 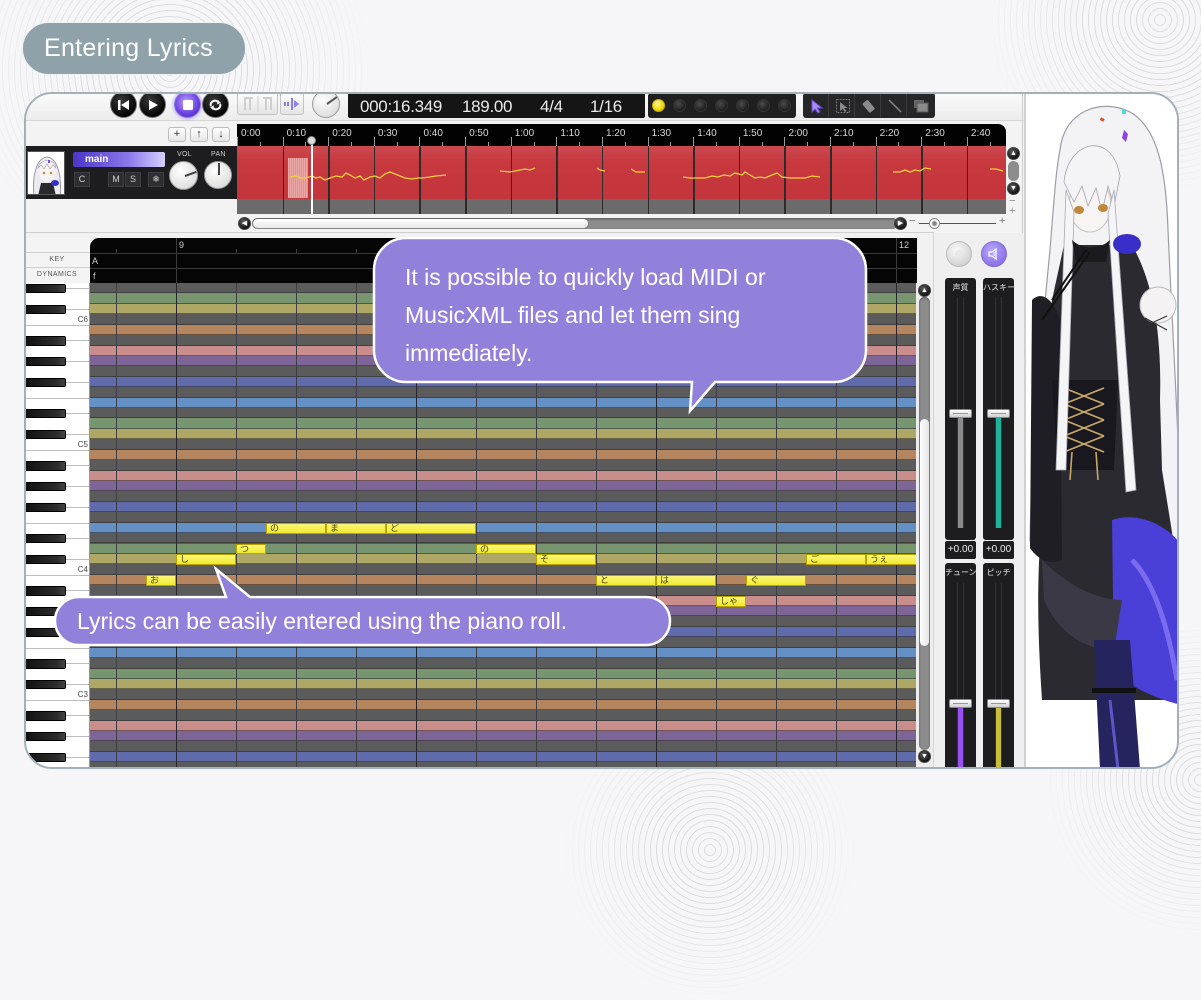 I want to click on play-button, so click(x=152, y=106).